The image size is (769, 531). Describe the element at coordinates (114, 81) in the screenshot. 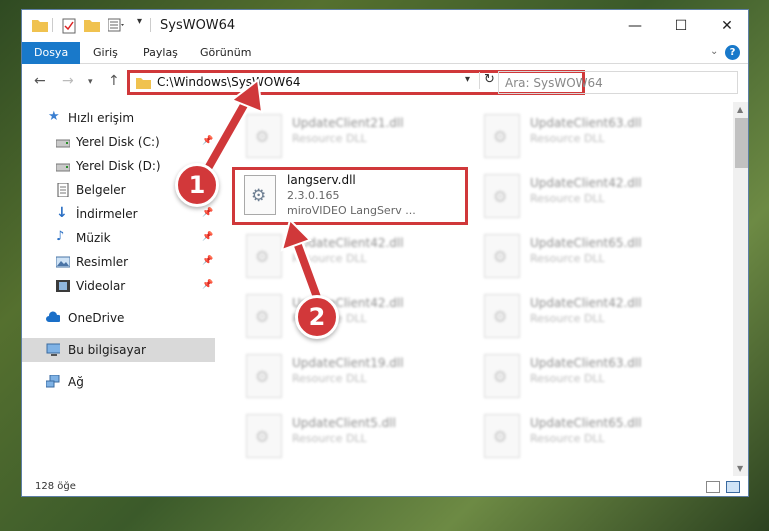

I see `up-arrow-icon: ↑` at that location.